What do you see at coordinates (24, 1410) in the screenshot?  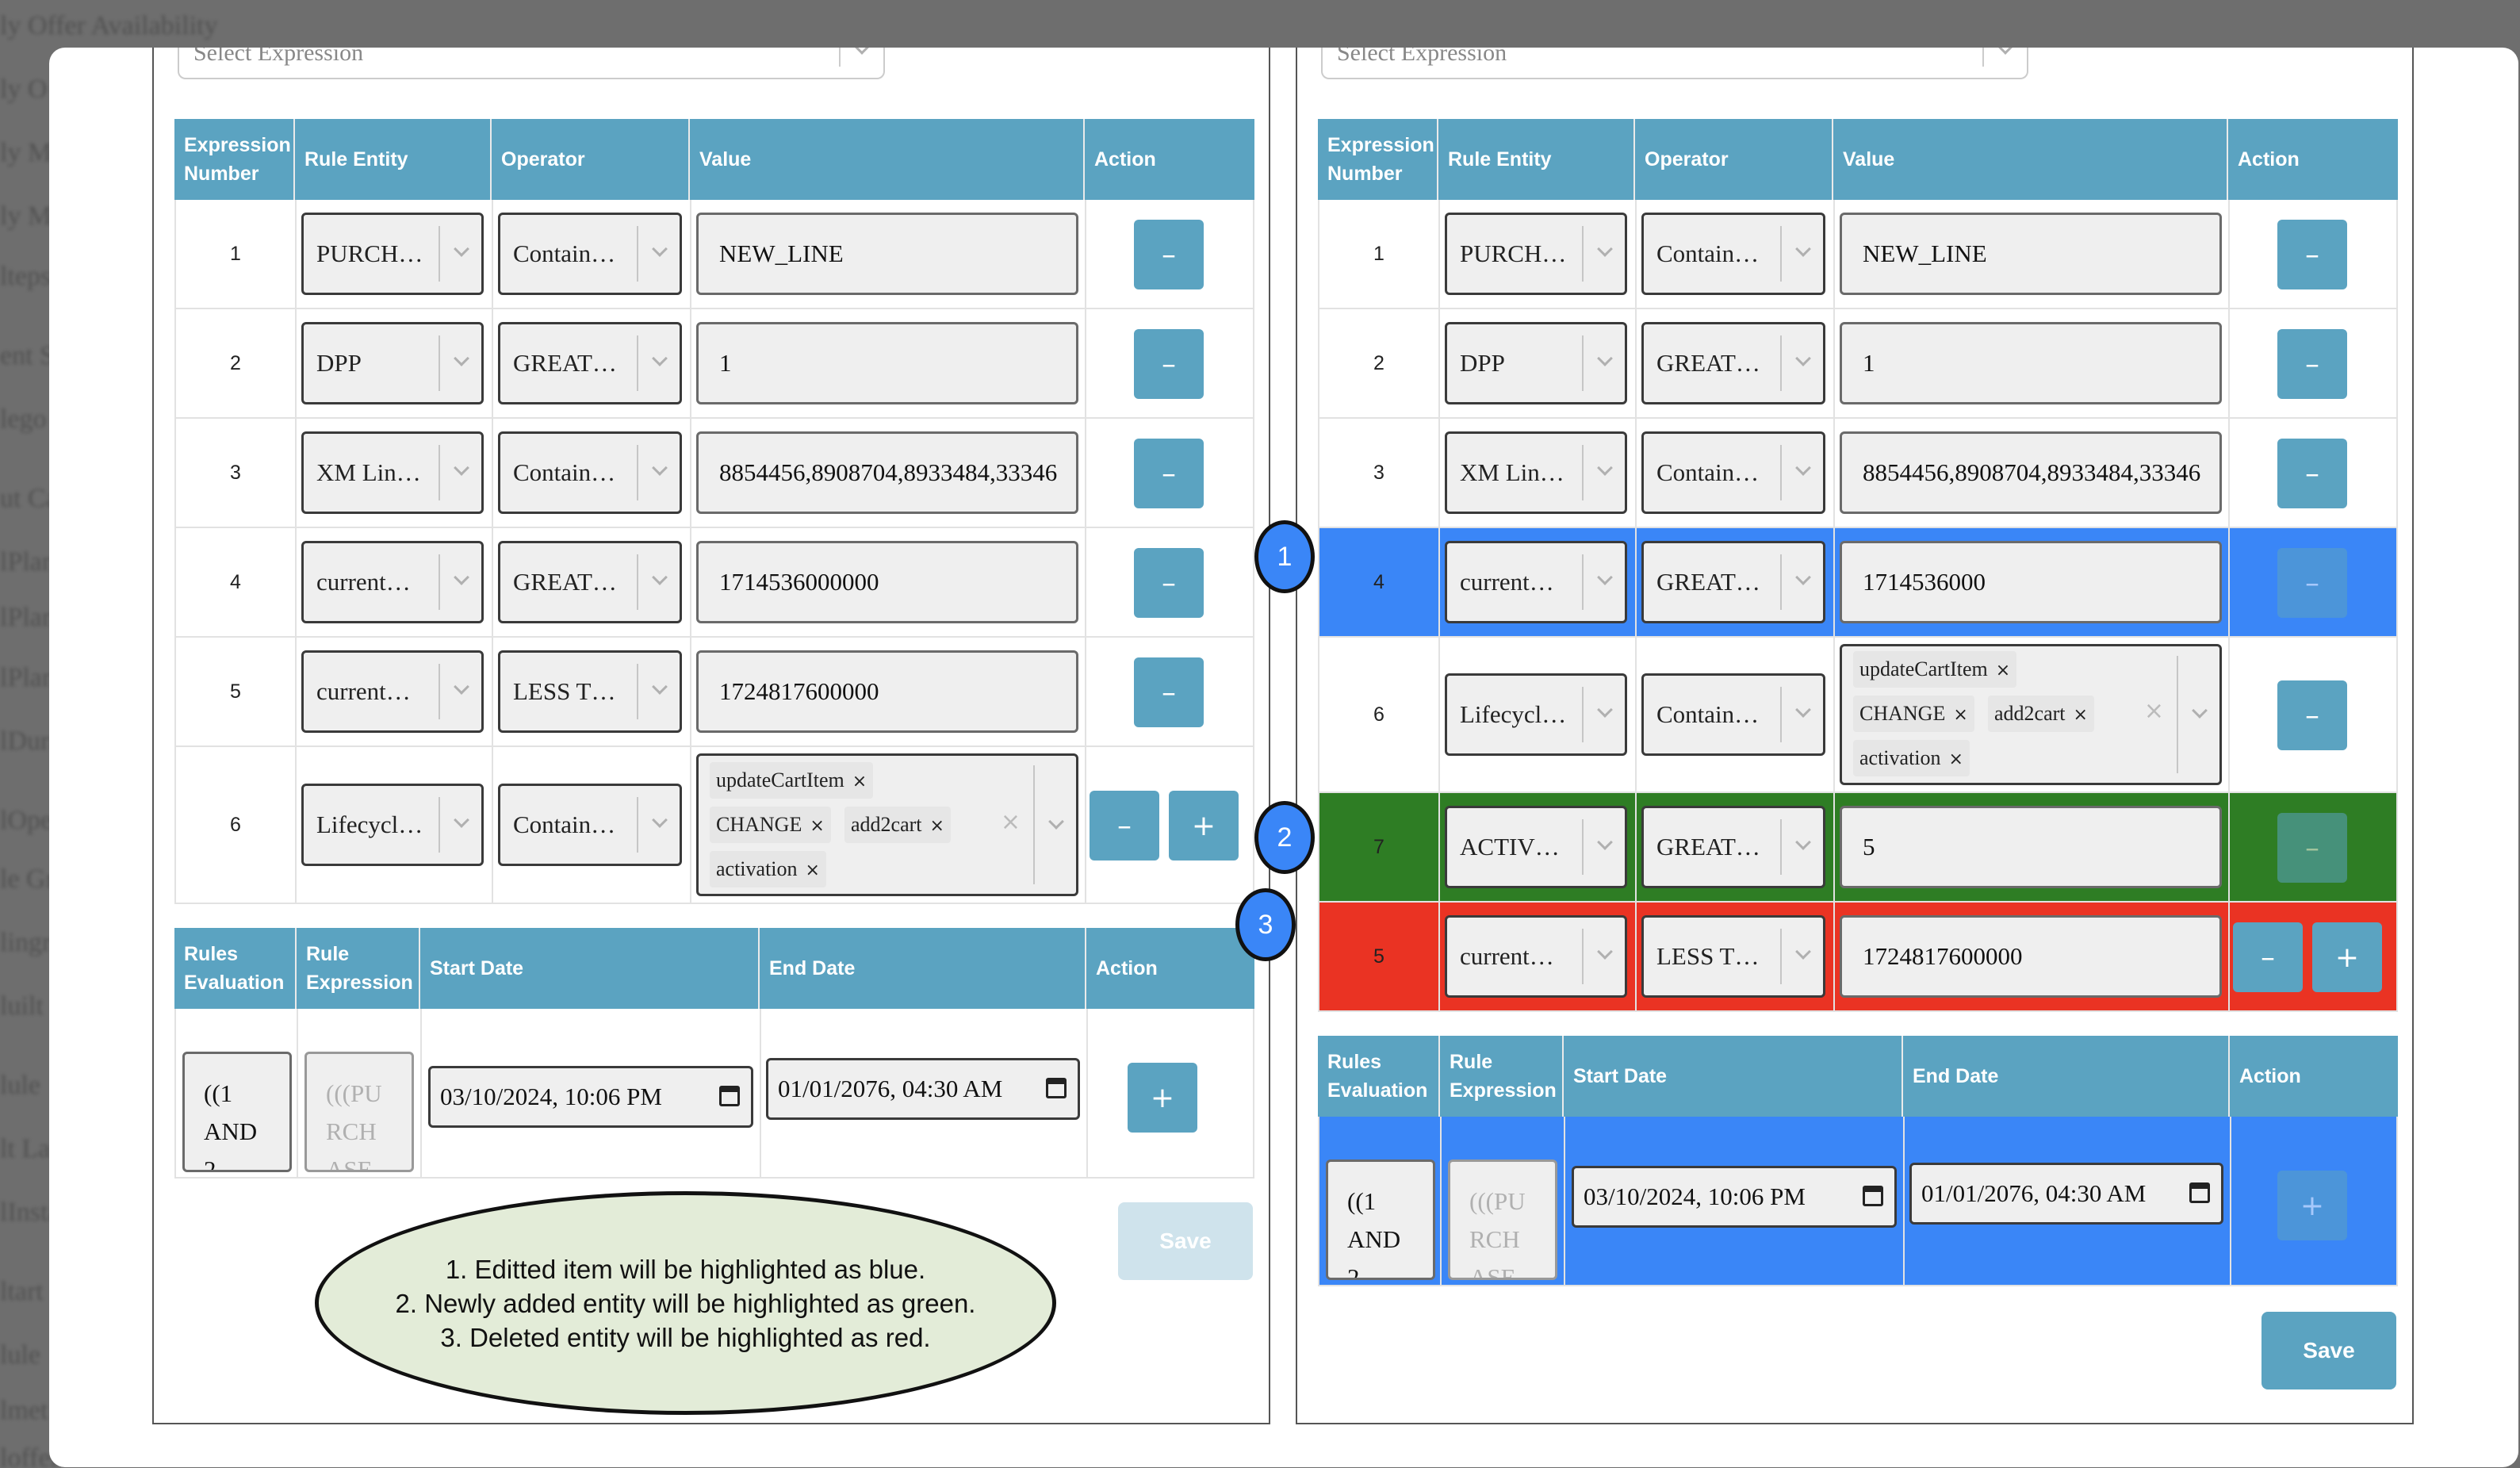 I see `background-text: lmet` at bounding box center [24, 1410].